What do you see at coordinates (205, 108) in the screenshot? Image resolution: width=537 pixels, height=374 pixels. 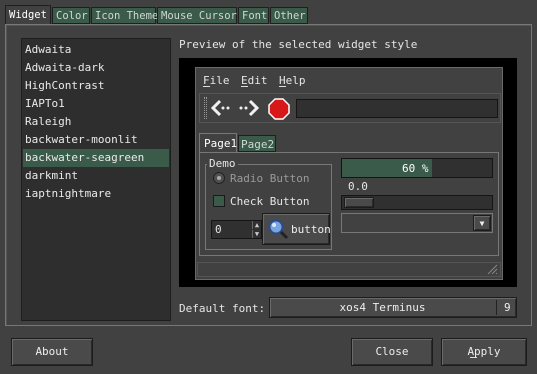 I see `toolbar-grip` at bounding box center [205, 108].